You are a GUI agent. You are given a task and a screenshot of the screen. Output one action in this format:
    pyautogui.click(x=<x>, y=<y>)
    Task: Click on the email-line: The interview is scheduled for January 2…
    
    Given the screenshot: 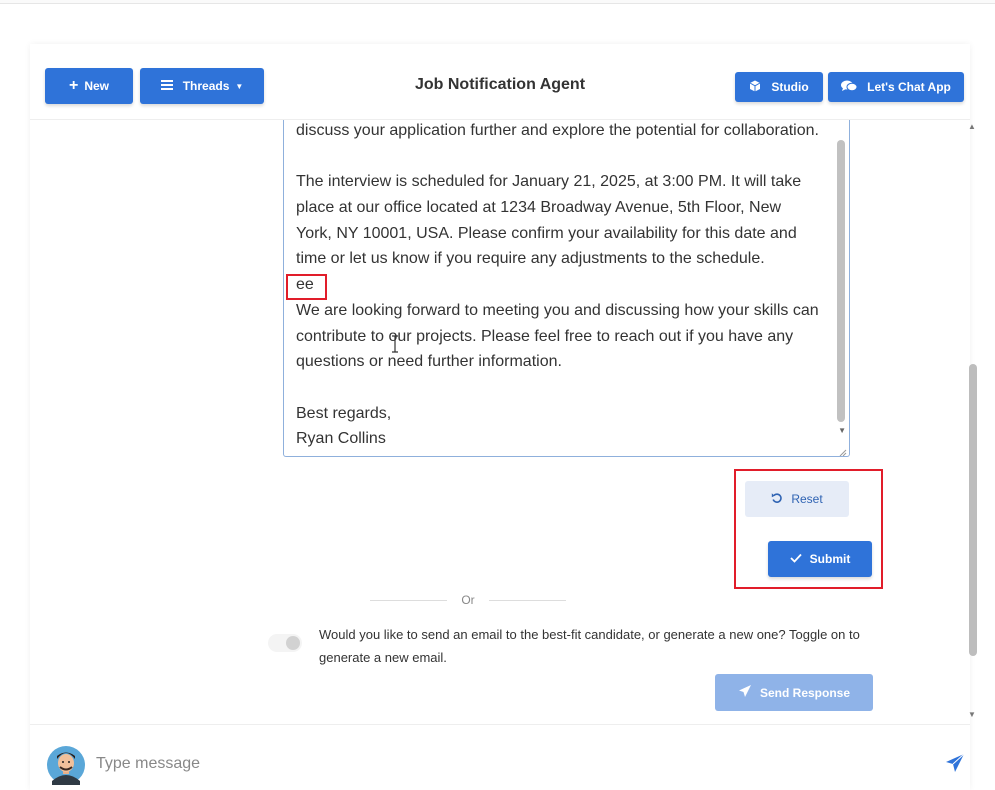 What is the action you would take?
    pyautogui.click(x=549, y=182)
    